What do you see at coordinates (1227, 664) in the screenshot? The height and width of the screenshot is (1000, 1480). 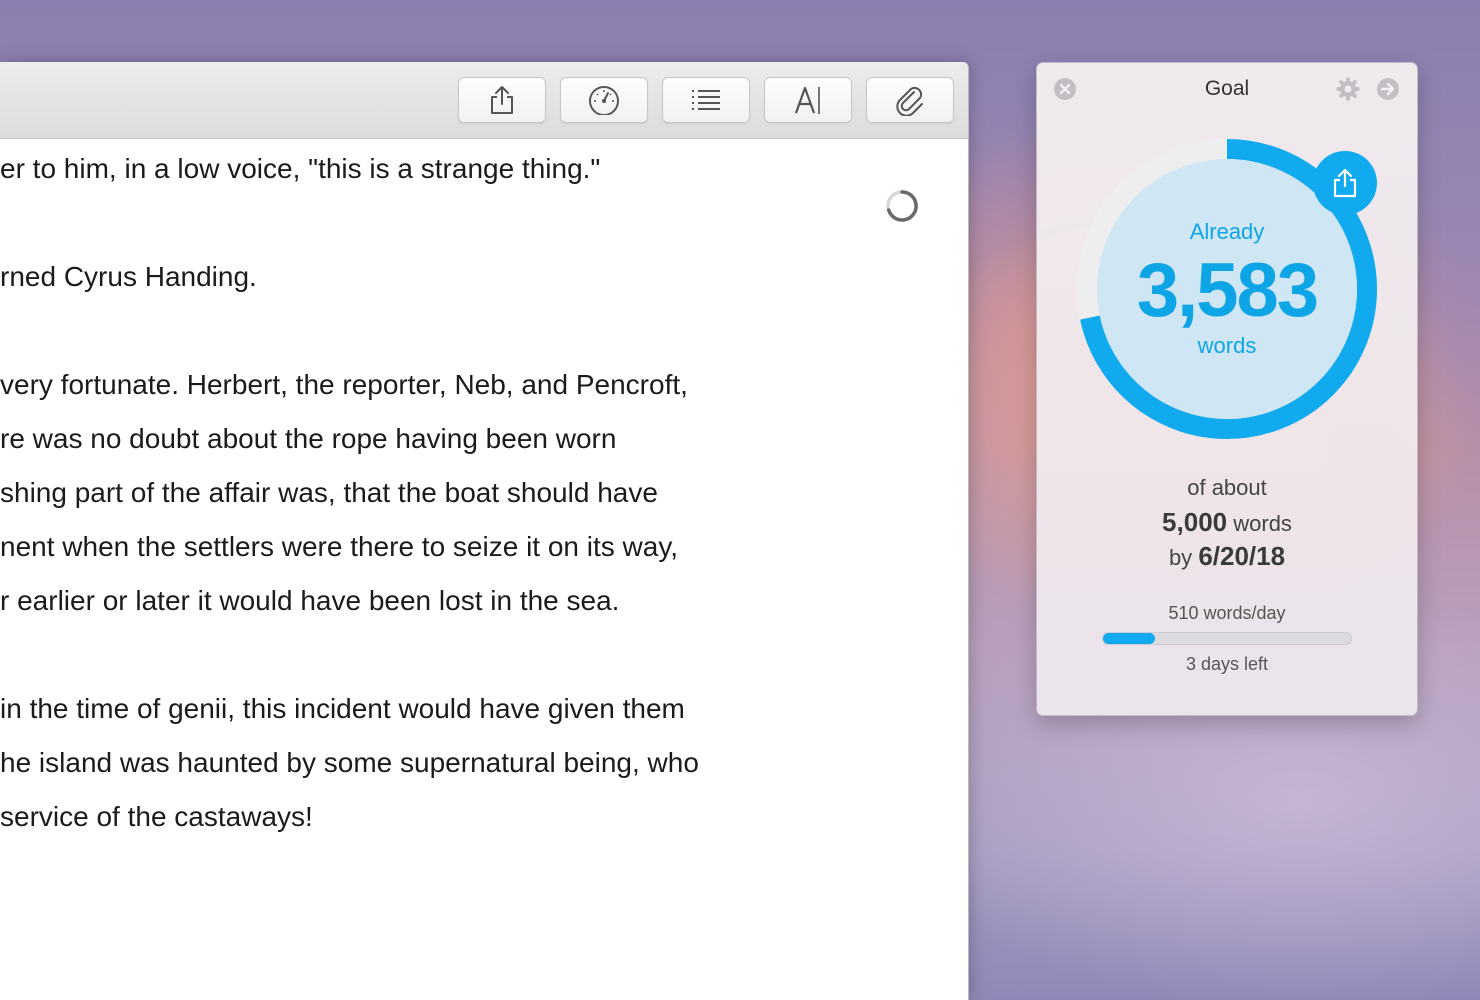 I see `days-left: 3 days left` at bounding box center [1227, 664].